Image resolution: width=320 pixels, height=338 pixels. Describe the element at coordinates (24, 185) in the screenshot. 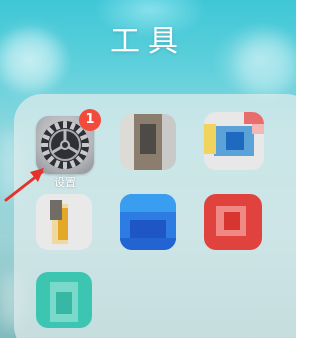

I see `annotation-arrow` at that location.